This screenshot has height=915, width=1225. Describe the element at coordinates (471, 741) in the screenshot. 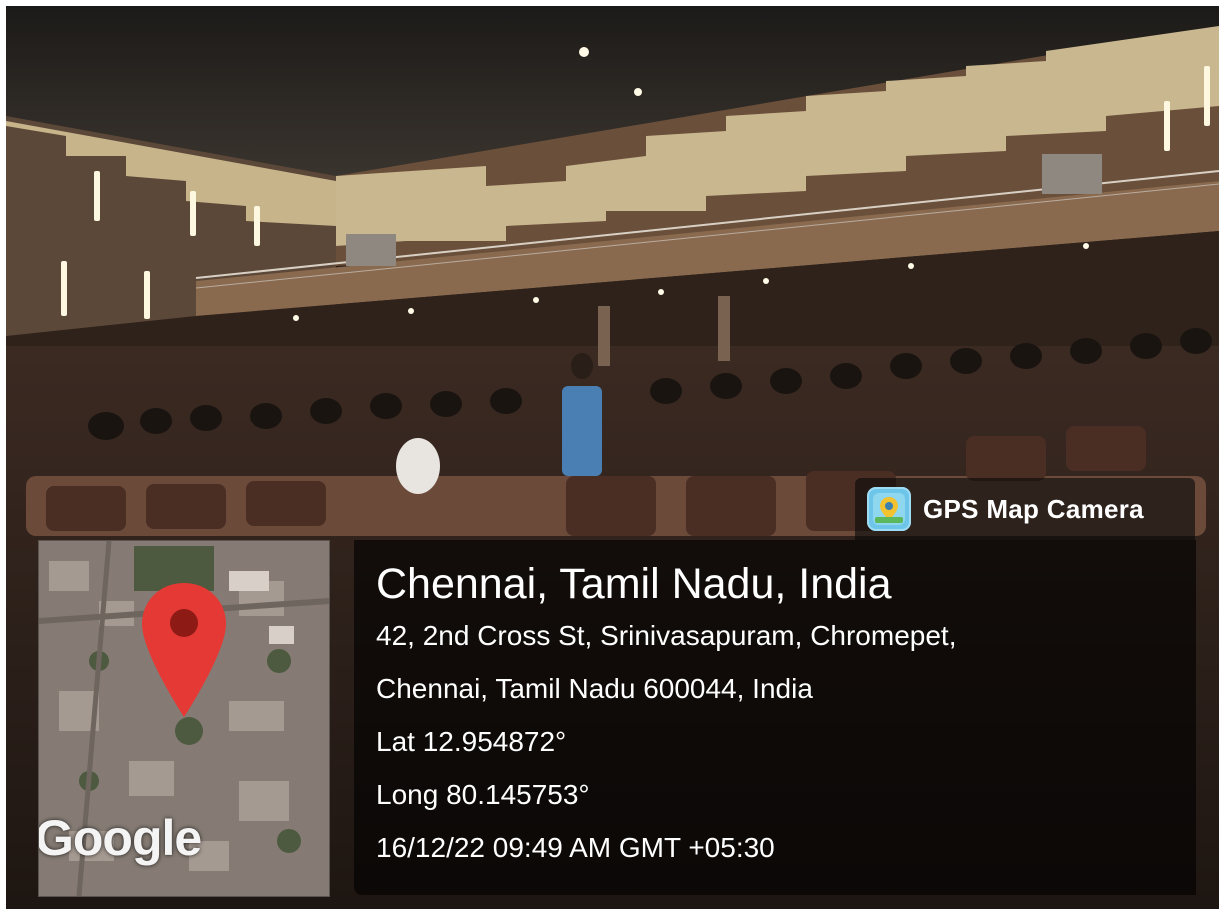

I see `latitude: Lat 12.954872°` at that location.